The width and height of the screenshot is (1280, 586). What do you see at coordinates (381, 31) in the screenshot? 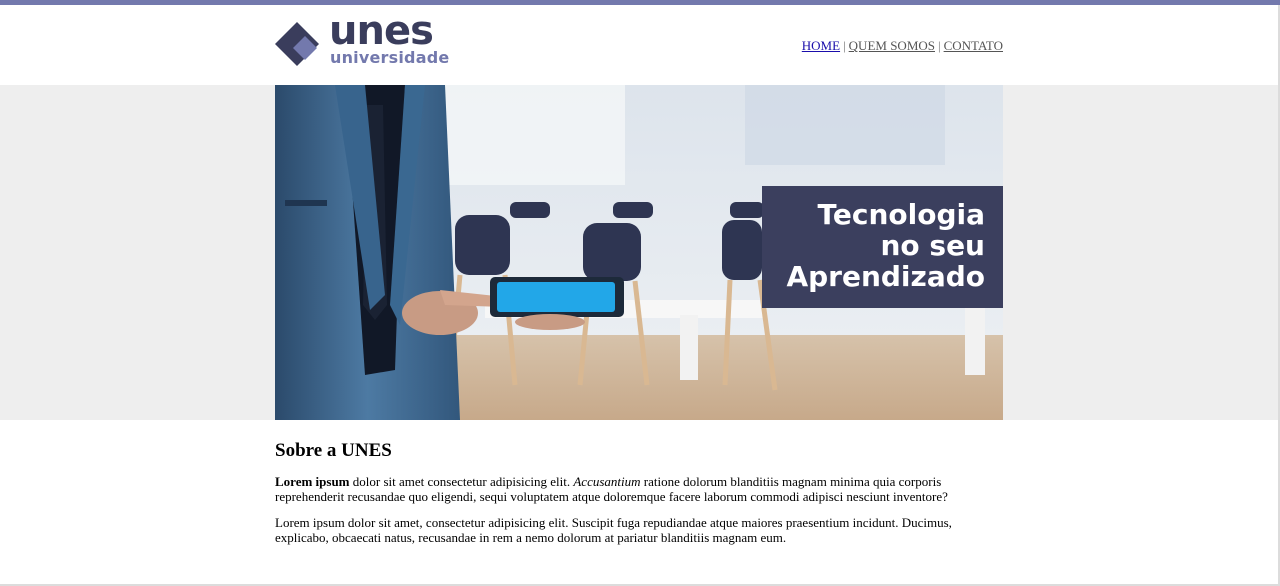
I see `logo-wordmark: unes` at bounding box center [381, 31].